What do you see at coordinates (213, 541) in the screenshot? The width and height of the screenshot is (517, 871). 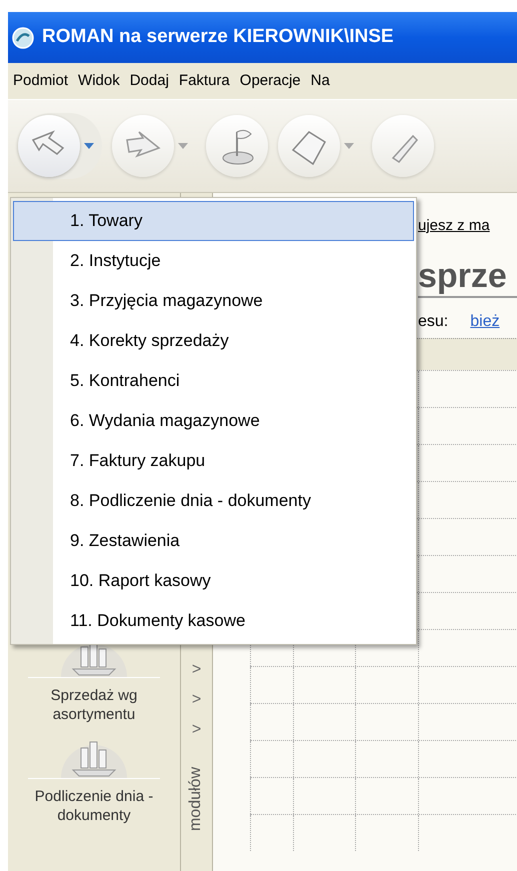 I see `menu-option: 9. Zestawienia` at bounding box center [213, 541].